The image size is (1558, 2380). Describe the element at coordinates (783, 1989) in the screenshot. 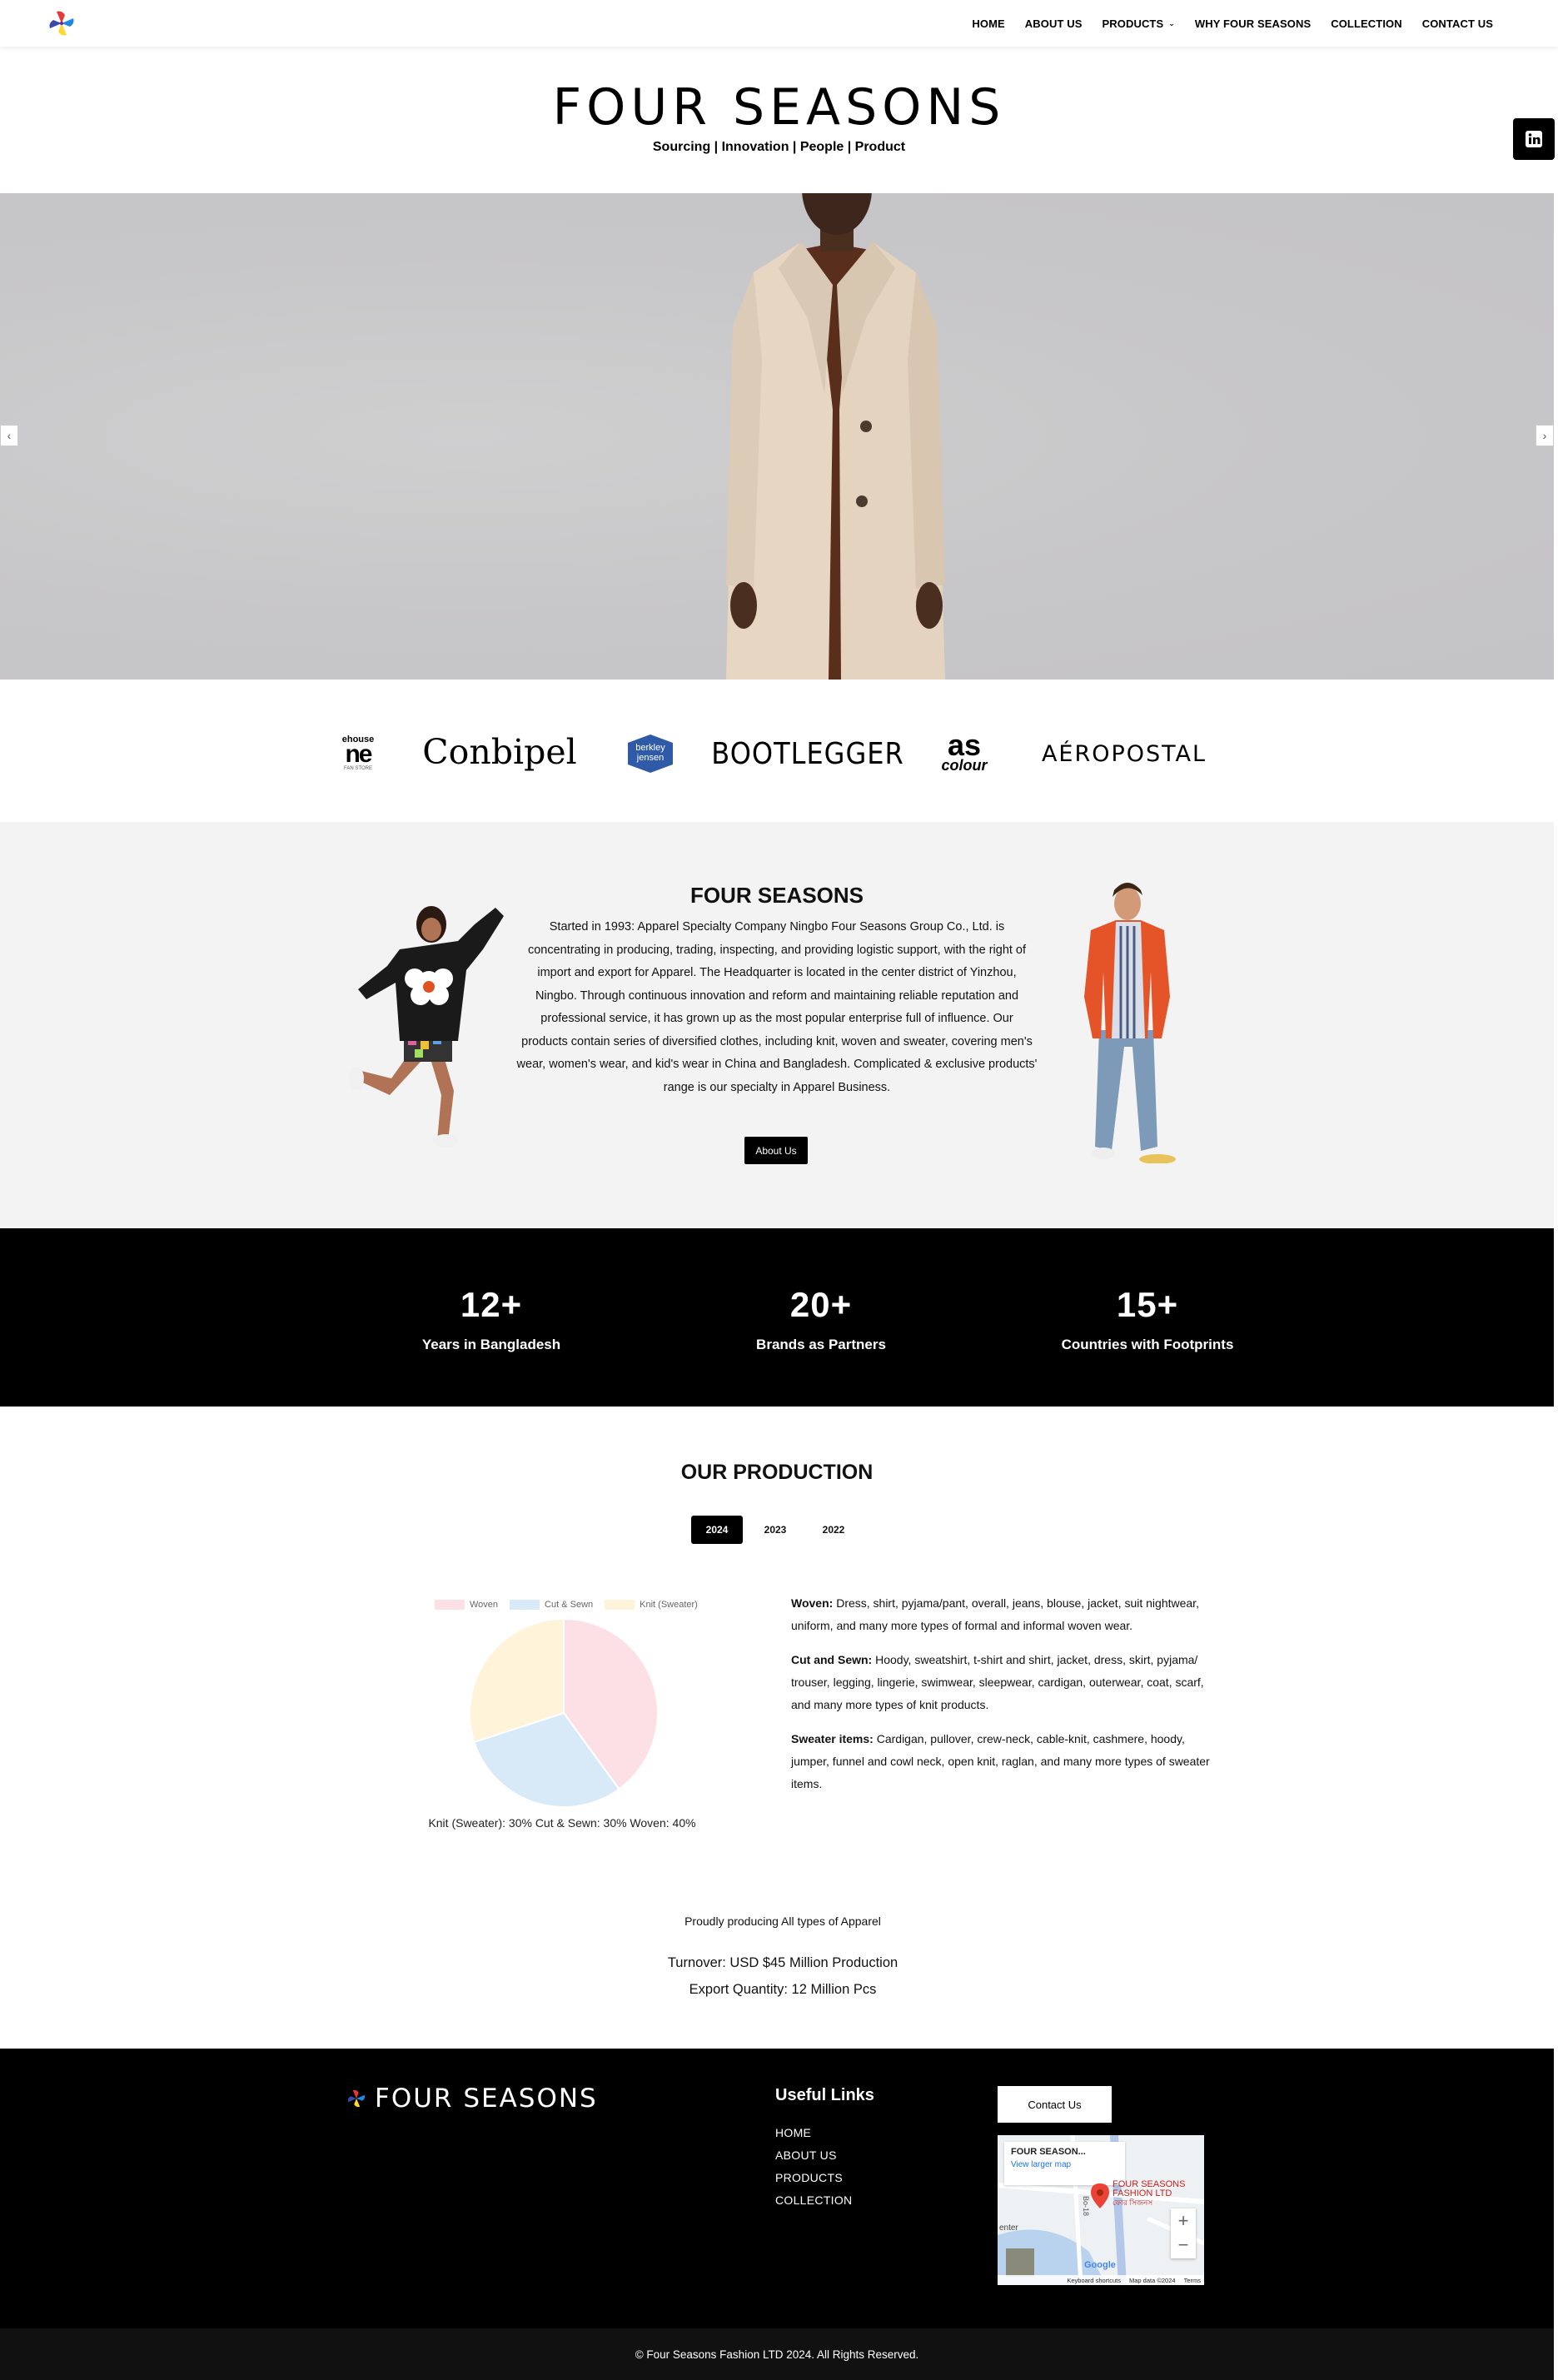

I see `production-export-quantity: Export Quantity: 12 Million Pcs` at that location.